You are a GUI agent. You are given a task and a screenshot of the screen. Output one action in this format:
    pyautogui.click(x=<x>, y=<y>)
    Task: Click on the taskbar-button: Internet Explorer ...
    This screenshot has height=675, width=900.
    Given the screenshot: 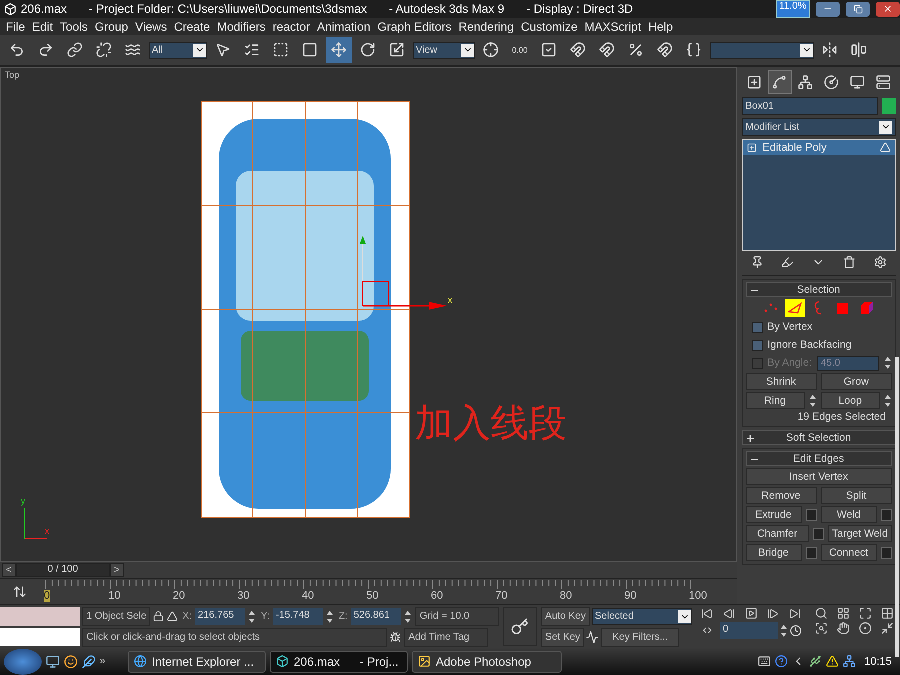 What is the action you would take?
    pyautogui.click(x=197, y=661)
    